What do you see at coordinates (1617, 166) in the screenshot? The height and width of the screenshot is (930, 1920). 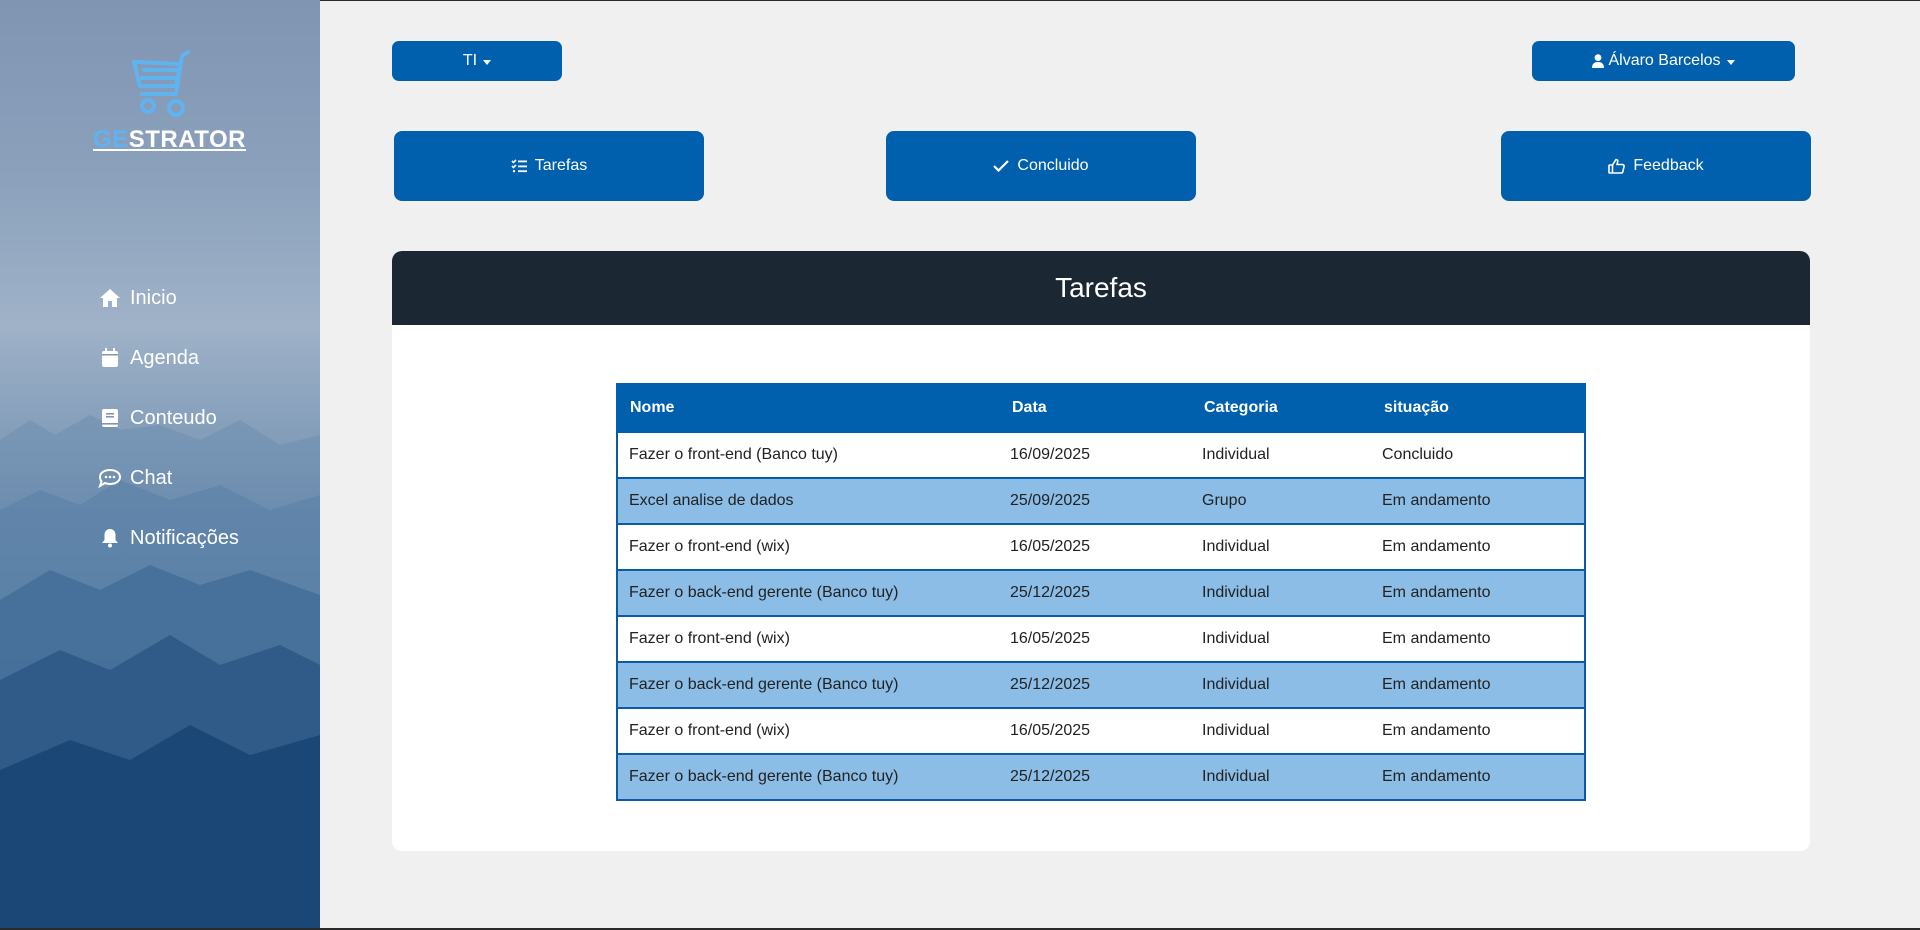 I see `thumbs-up-icon` at bounding box center [1617, 166].